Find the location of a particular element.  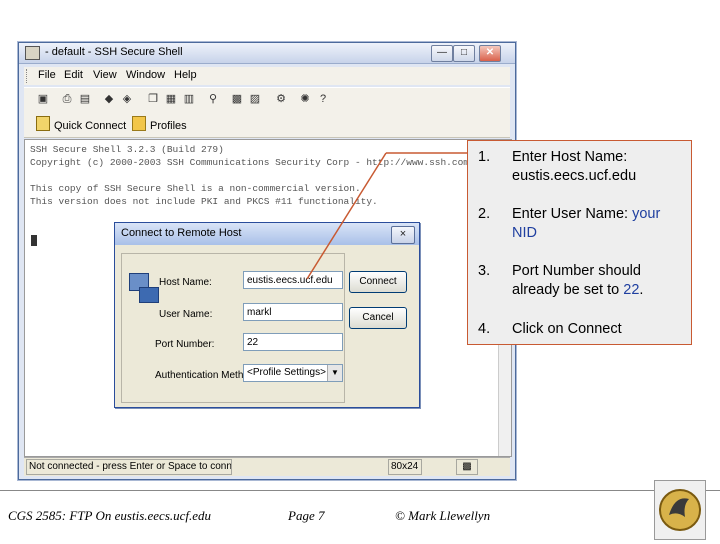

step-number: 3. is located at coordinates (484, 271).